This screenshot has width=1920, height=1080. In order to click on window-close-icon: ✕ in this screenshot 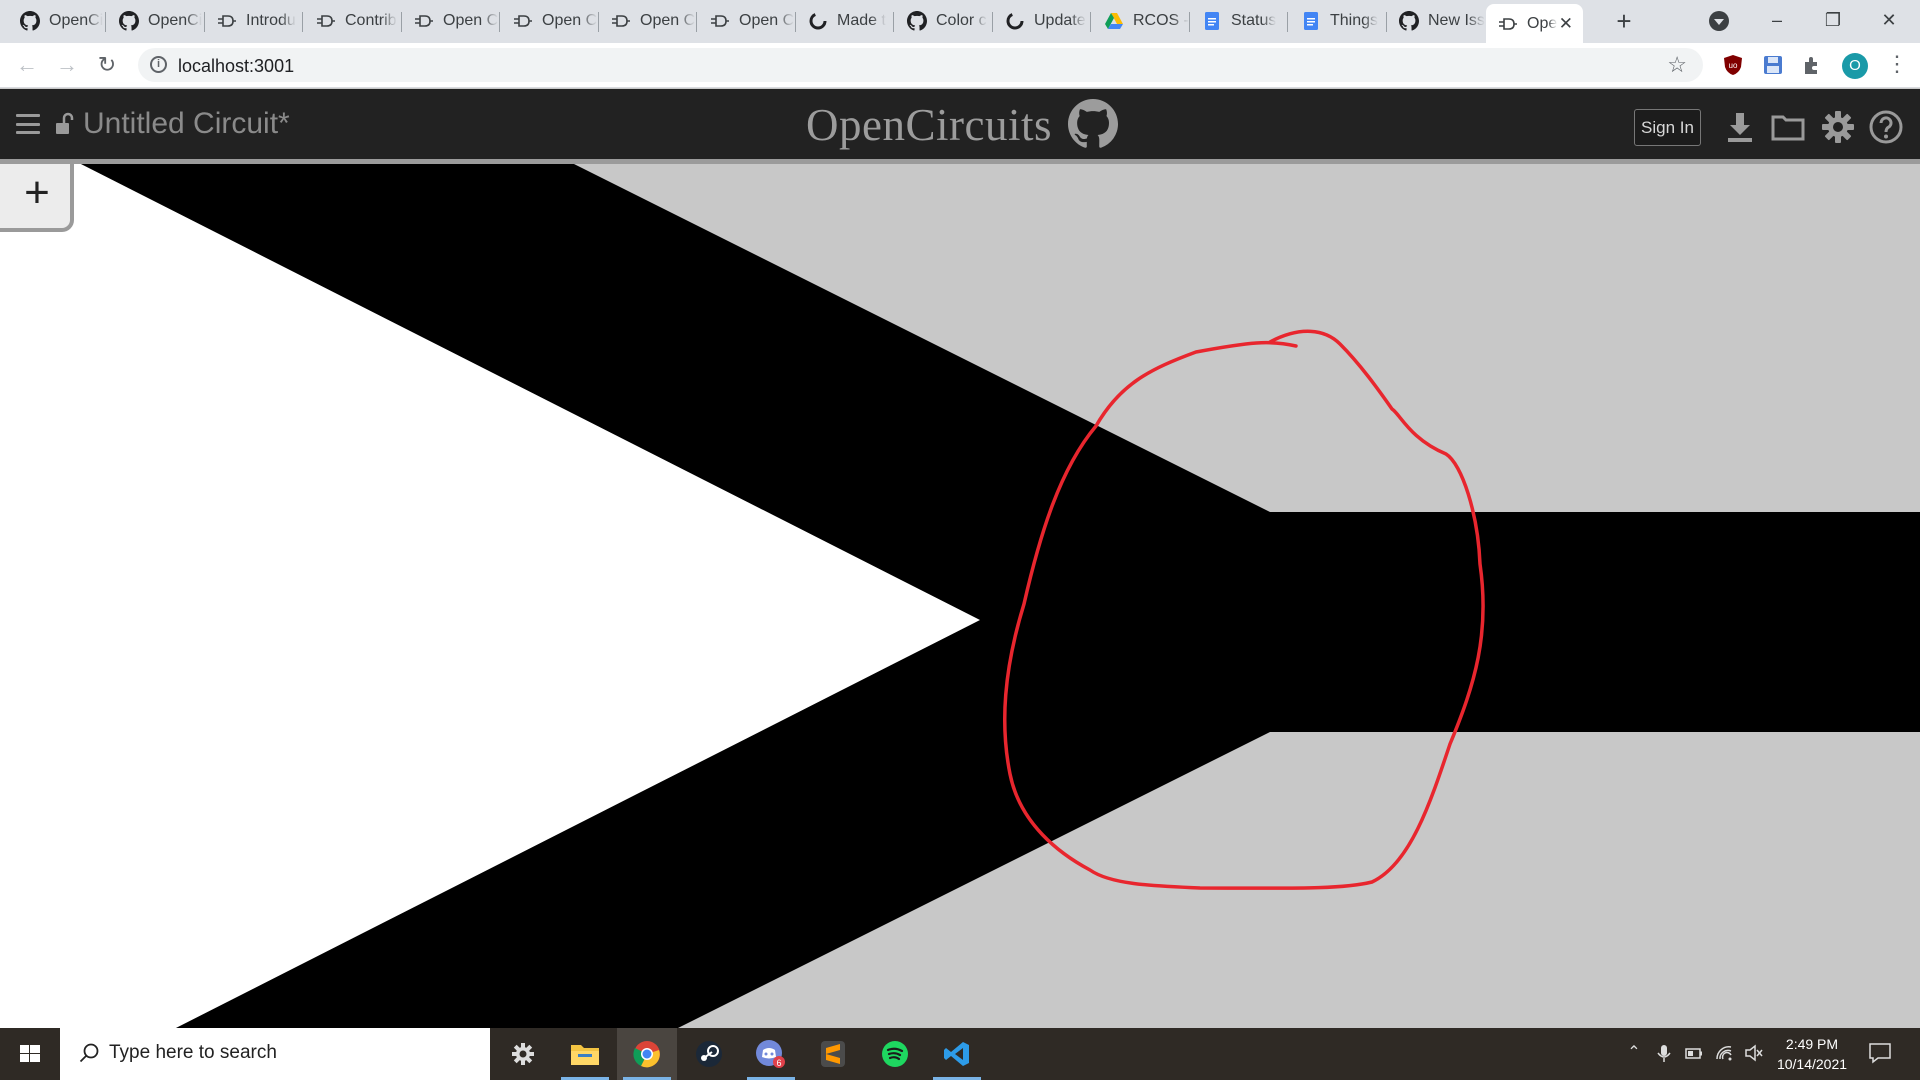, I will do `click(1889, 20)`.